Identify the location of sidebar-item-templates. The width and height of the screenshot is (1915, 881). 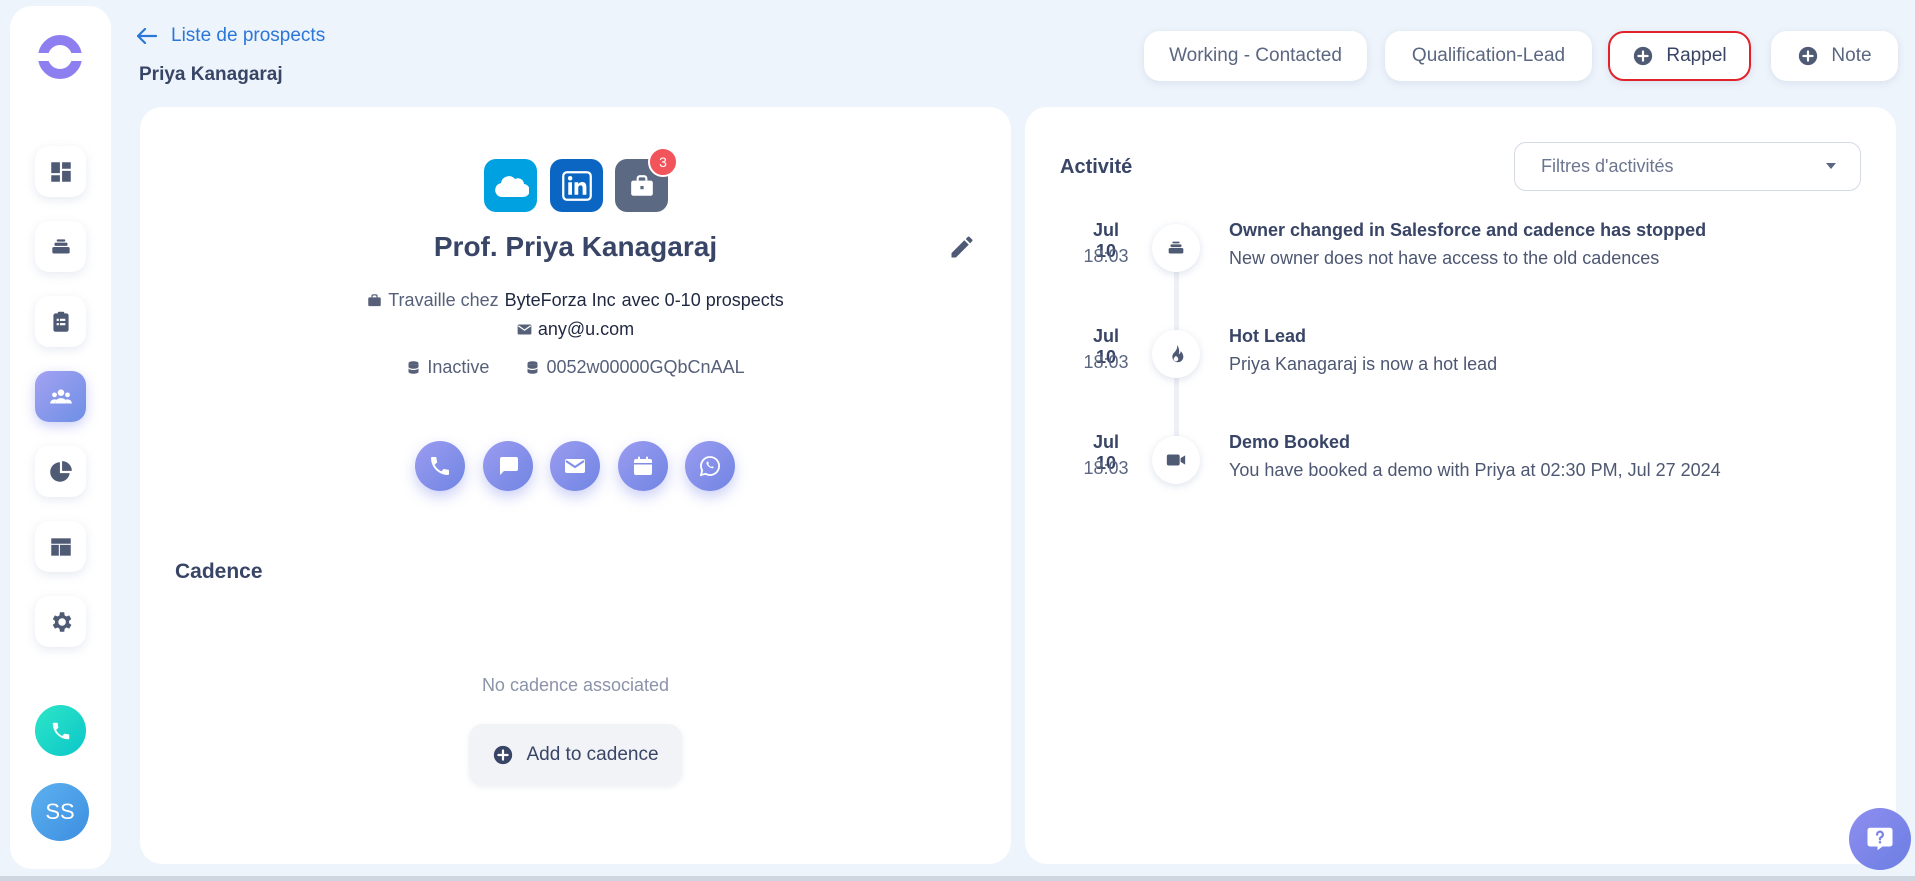
(60, 546).